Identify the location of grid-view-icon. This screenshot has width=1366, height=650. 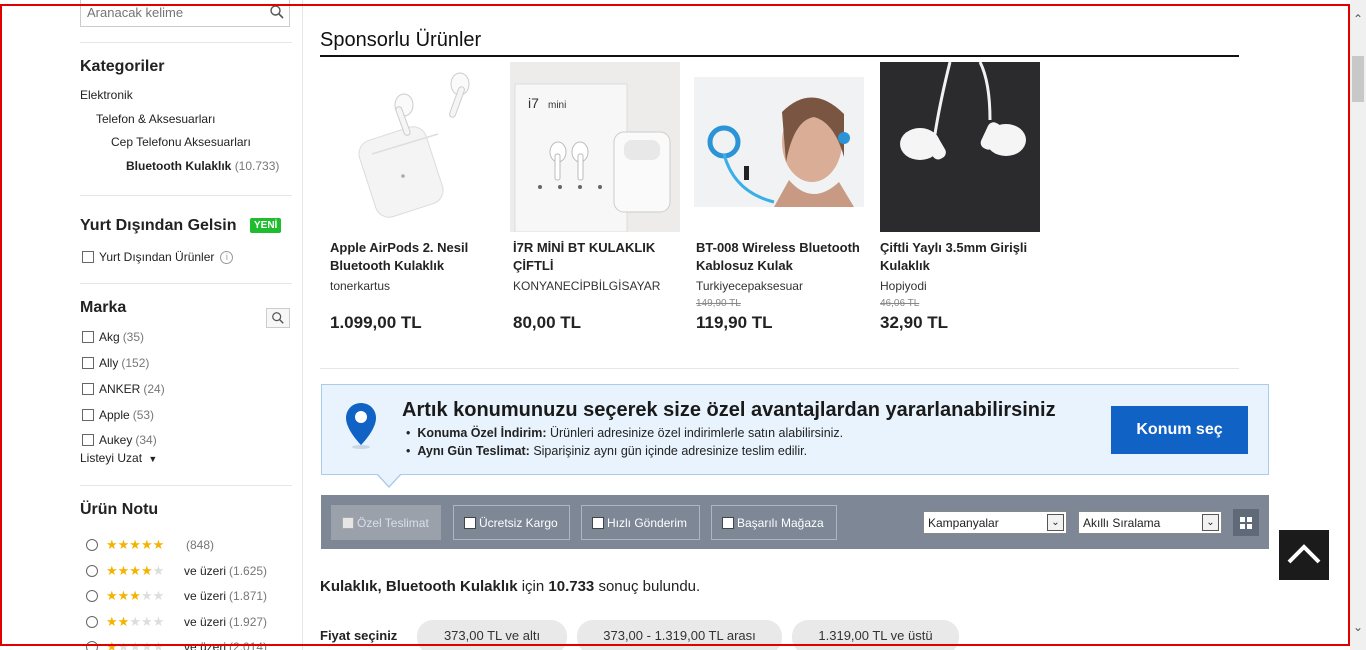
(1246, 522).